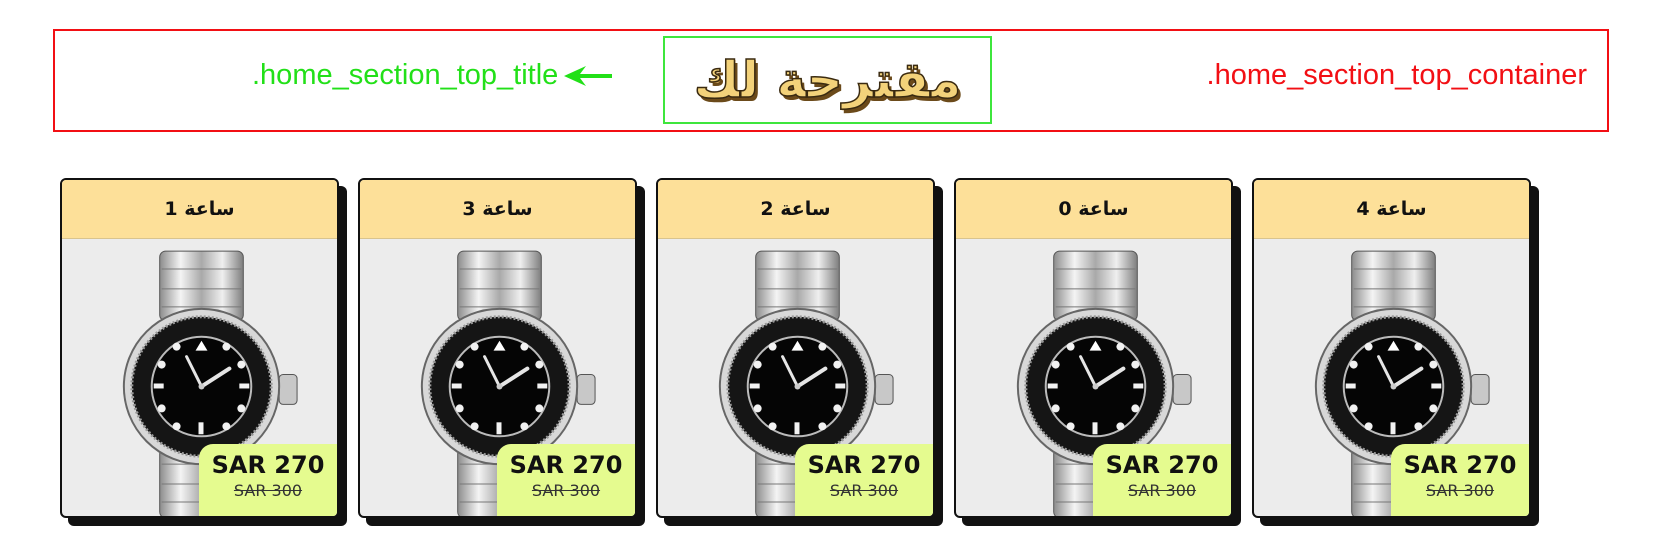  Describe the element at coordinates (405, 75) in the screenshot. I see `title-annotation-label: .home_section_top_title` at that location.